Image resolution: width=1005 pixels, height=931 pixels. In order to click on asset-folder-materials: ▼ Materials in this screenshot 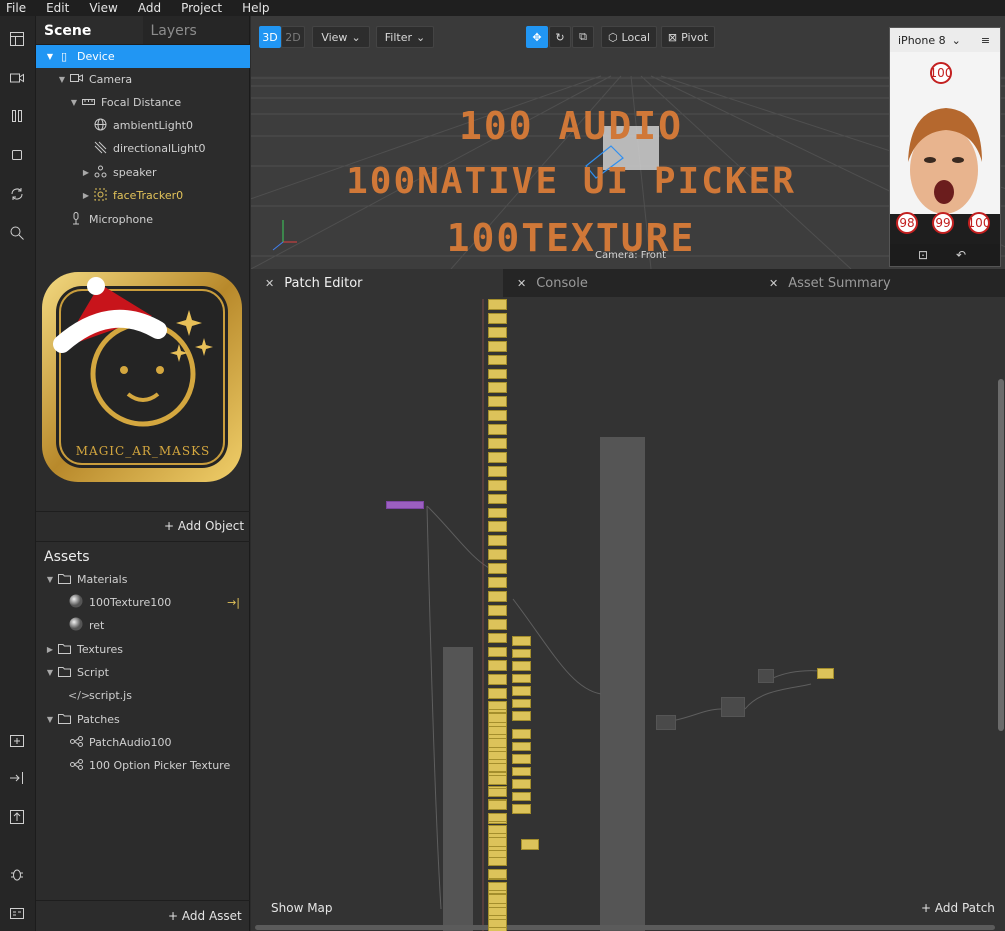, I will do `click(143, 579)`.